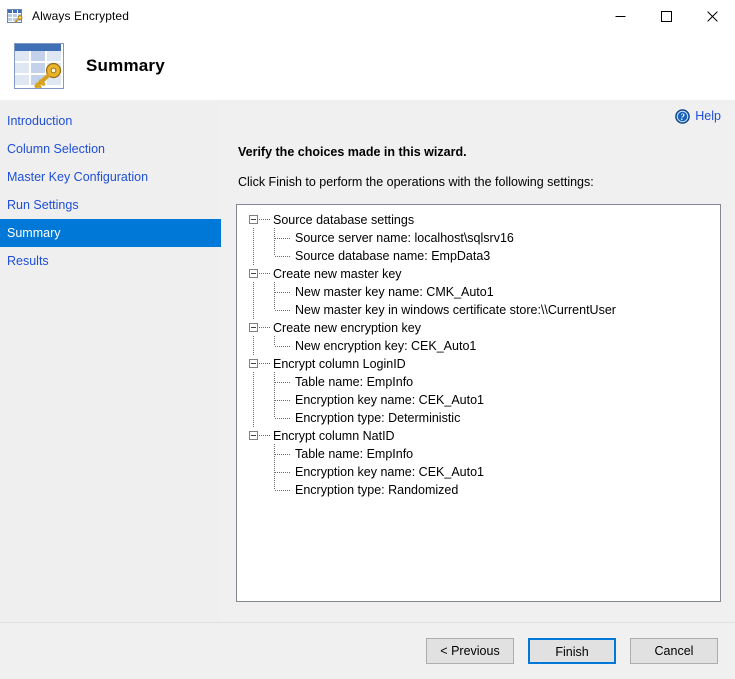 Image resolution: width=735 pixels, height=679 pixels. What do you see at coordinates (110, 205) in the screenshot?
I see `sidebar-item-run-settings: Run Settings` at bounding box center [110, 205].